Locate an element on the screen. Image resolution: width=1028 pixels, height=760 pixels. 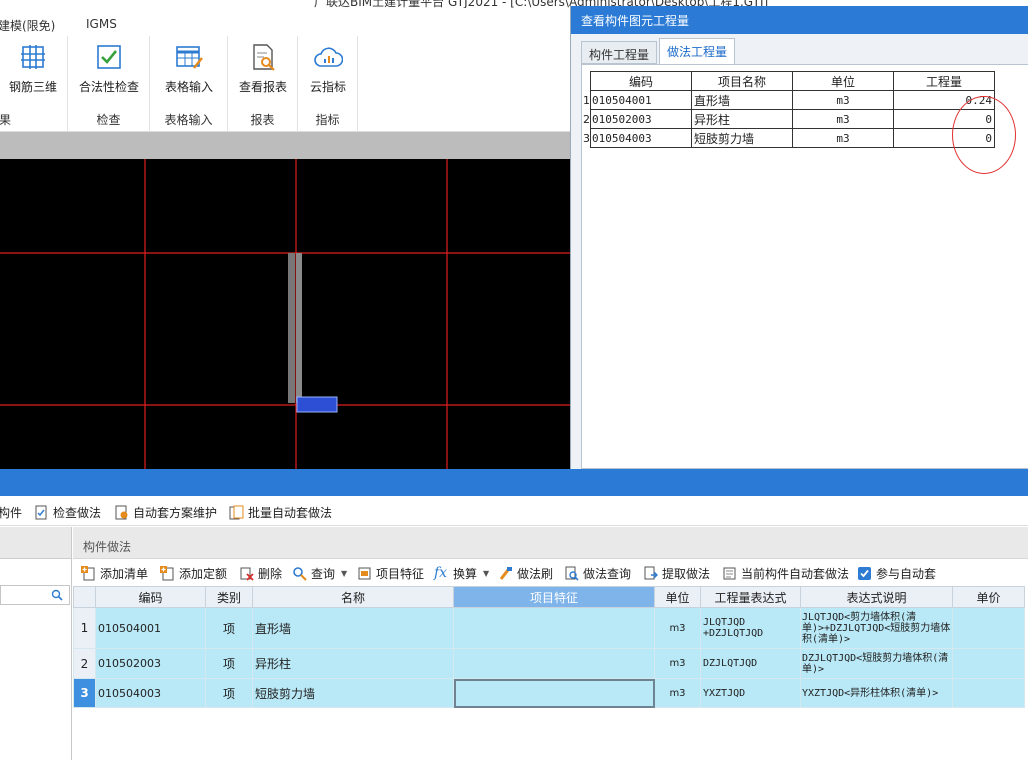
add-list-button: 添加清单 is located at coordinates (114, 573).